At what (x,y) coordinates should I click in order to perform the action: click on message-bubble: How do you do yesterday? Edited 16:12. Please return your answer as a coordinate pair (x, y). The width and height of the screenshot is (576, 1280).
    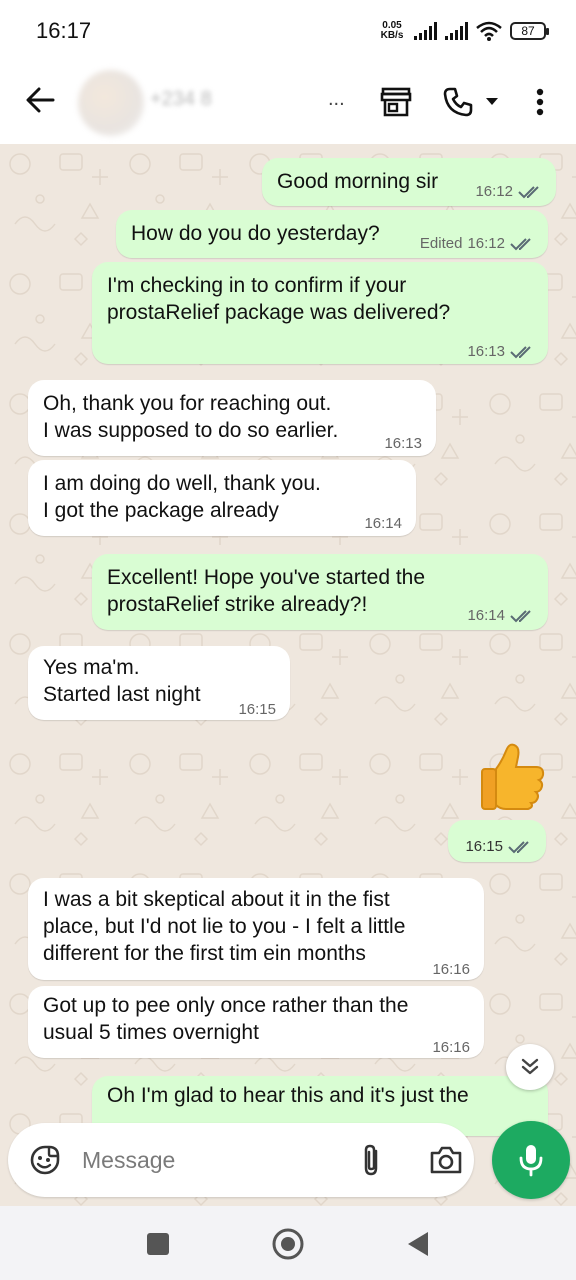
    Looking at the image, I should click on (332, 234).